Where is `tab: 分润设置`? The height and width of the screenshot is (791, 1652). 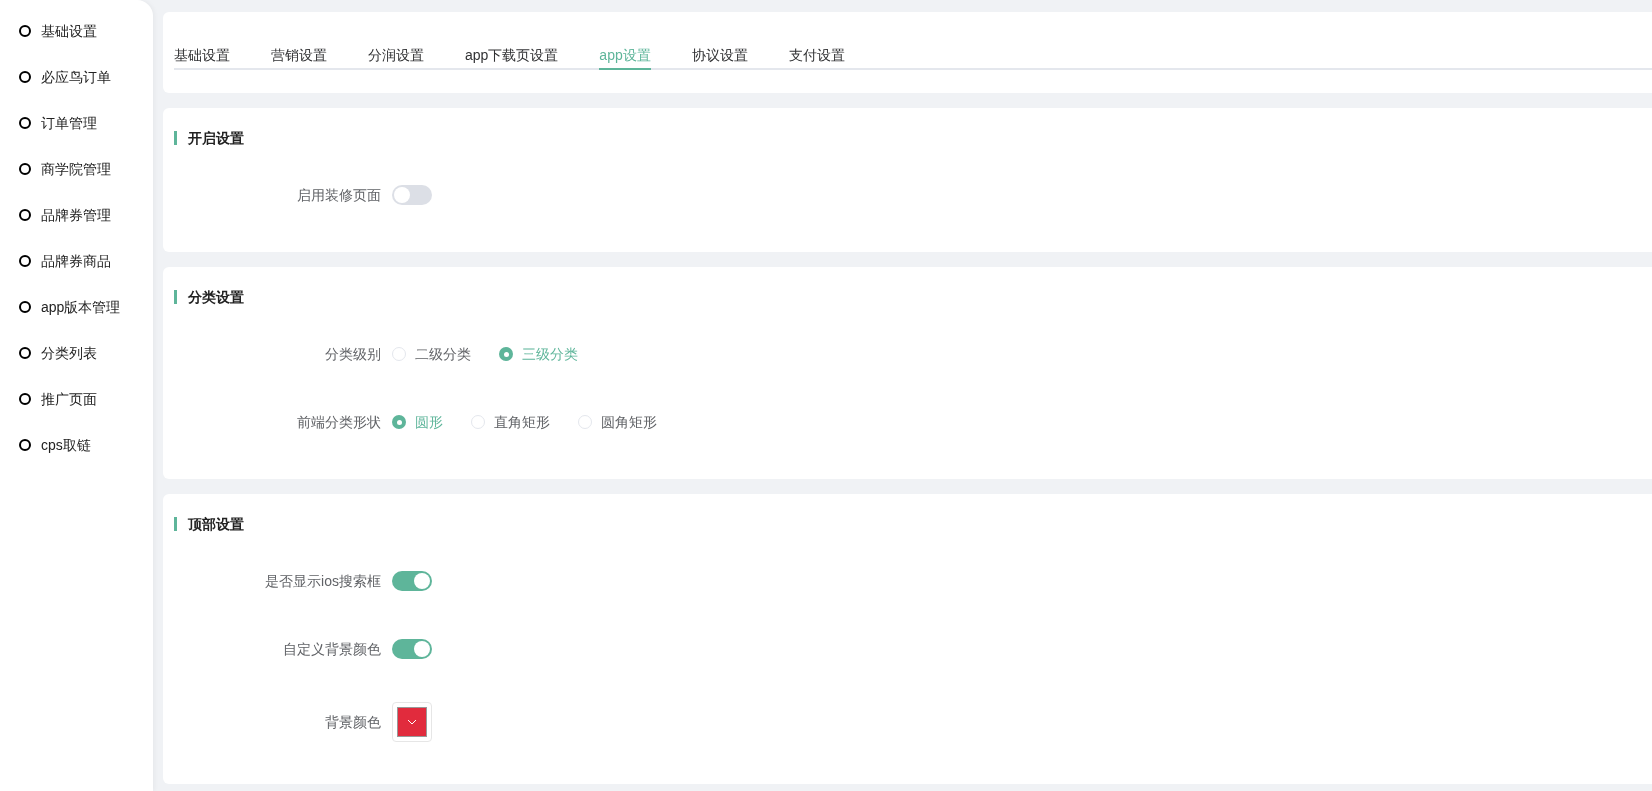 tab: 分润设置 is located at coordinates (396, 56).